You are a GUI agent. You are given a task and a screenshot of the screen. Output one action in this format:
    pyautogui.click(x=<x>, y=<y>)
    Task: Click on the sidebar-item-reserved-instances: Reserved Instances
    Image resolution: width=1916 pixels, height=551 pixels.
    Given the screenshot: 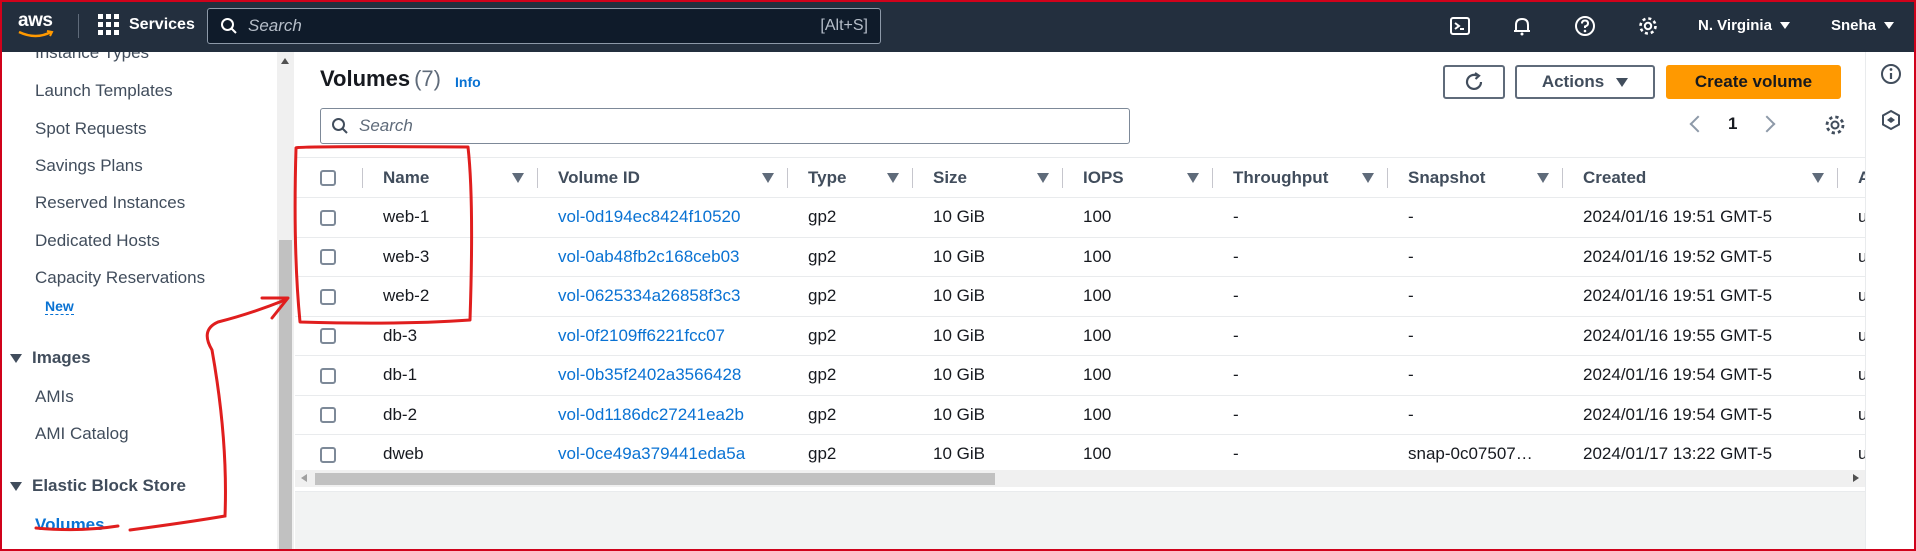 What is the action you would take?
    pyautogui.click(x=110, y=203)
    